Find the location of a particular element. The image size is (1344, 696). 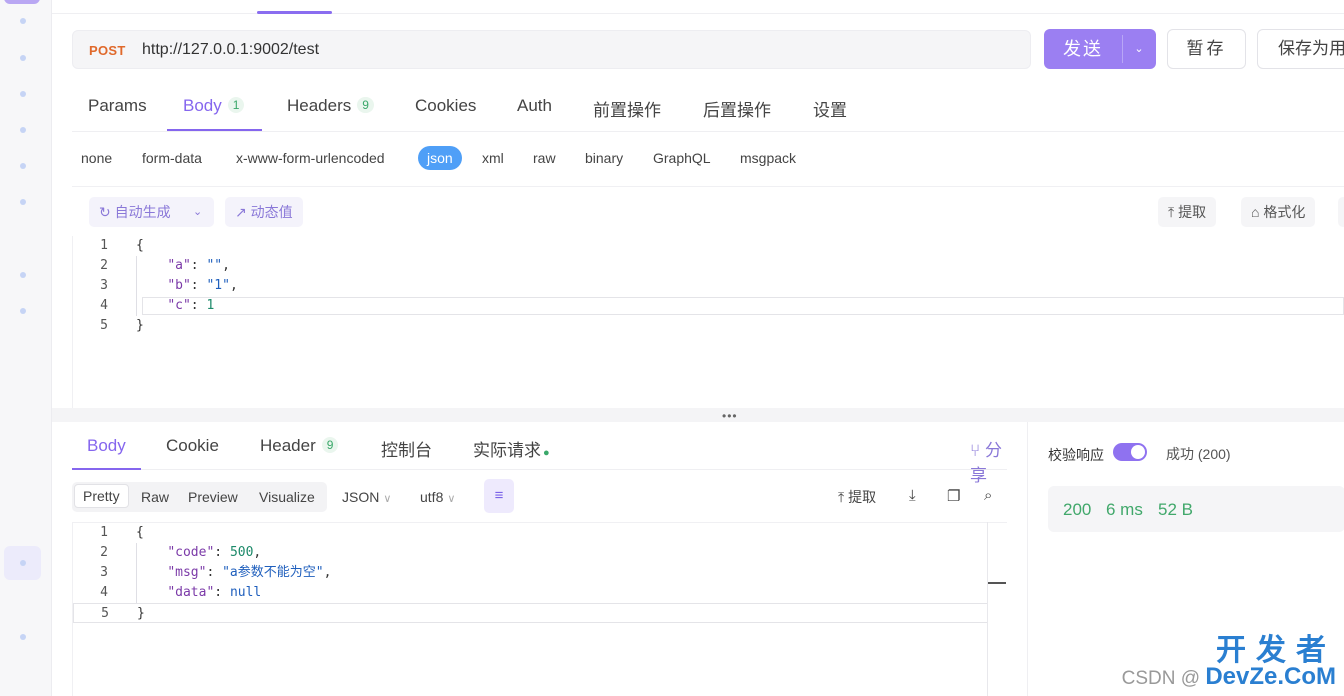

response-tab-cookie: Cookie is located at coordinates (192, 446).